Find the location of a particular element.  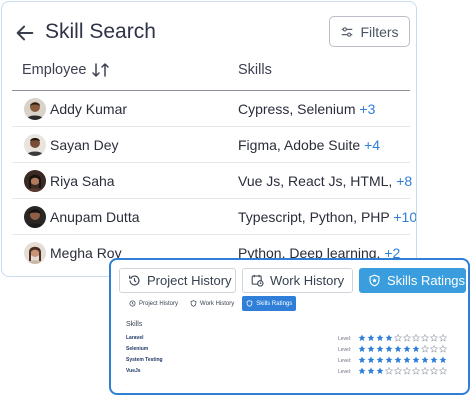

mini-tab-label: Project History is located at coordinates (159, 303).